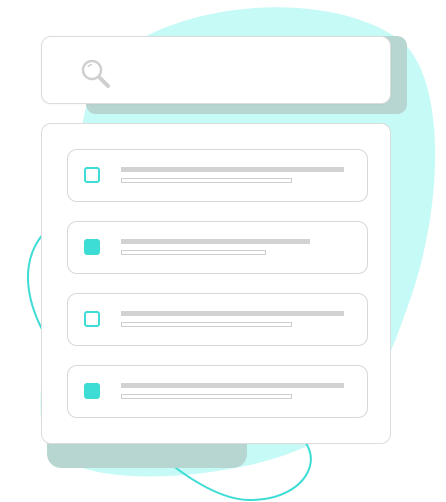 The height and width of the screenshot is (502, 446). I want to click on search-input, so click(251, 72).